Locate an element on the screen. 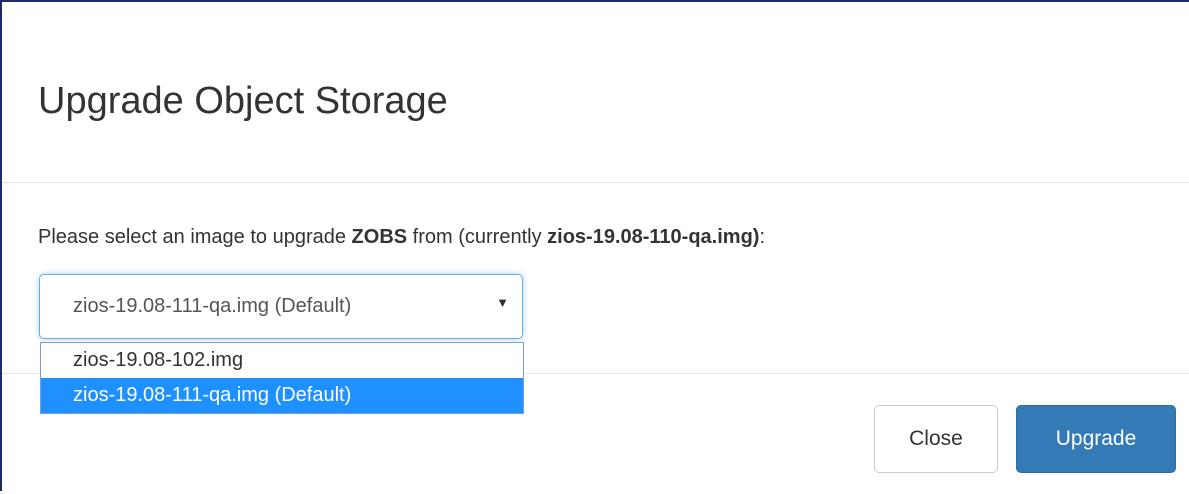 The image size is (1189, 494). prompt-middle: from (currently is located at coordinates (477, 237).